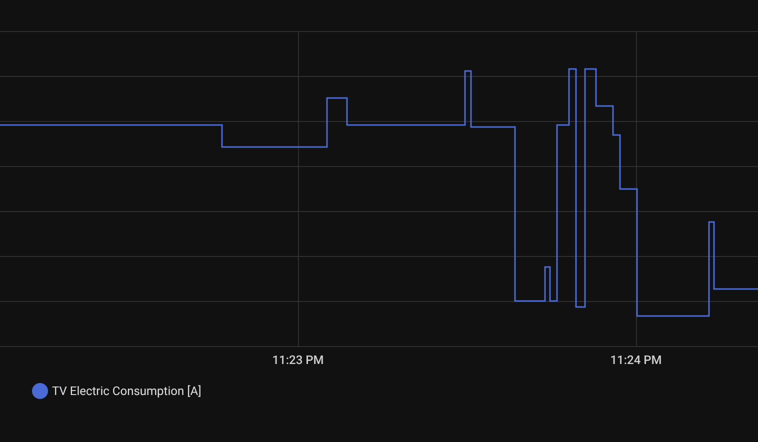 Image resolution: width=758 pixels, height=442 pixels. I want to click on legend-label: TV Electric Consumption [A], so click(127, 391).